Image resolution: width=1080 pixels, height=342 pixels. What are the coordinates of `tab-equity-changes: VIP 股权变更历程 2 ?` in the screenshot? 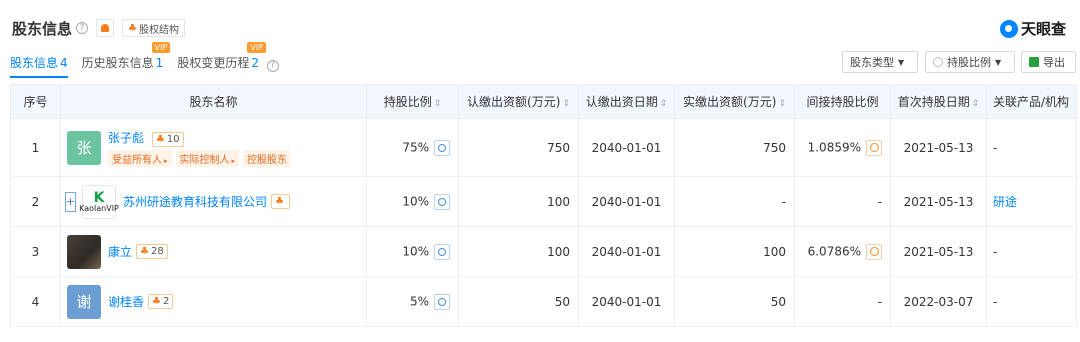 It's located at (228, 60).